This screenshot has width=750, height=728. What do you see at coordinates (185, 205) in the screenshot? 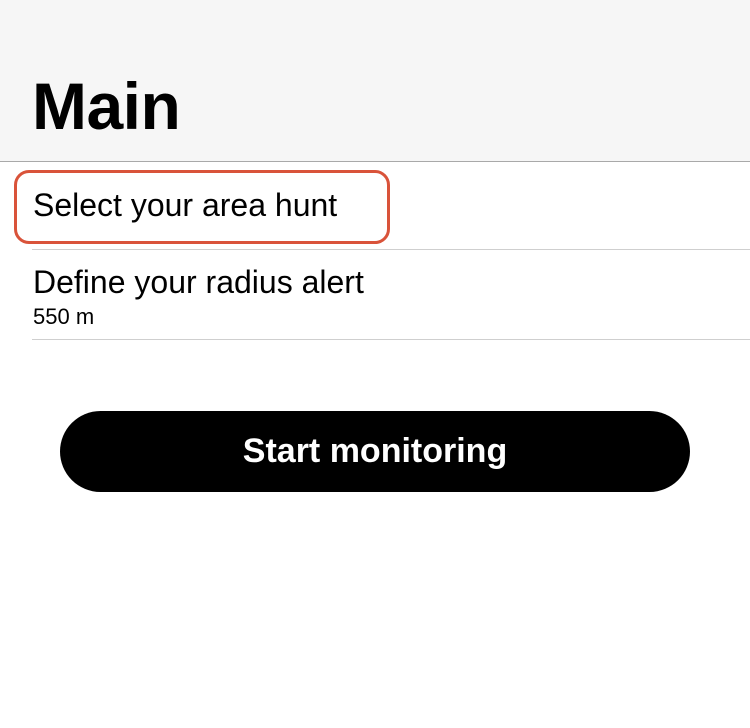
I see `select-area-hunt-label: Select your area hunt` at bounding box center [185, 205].